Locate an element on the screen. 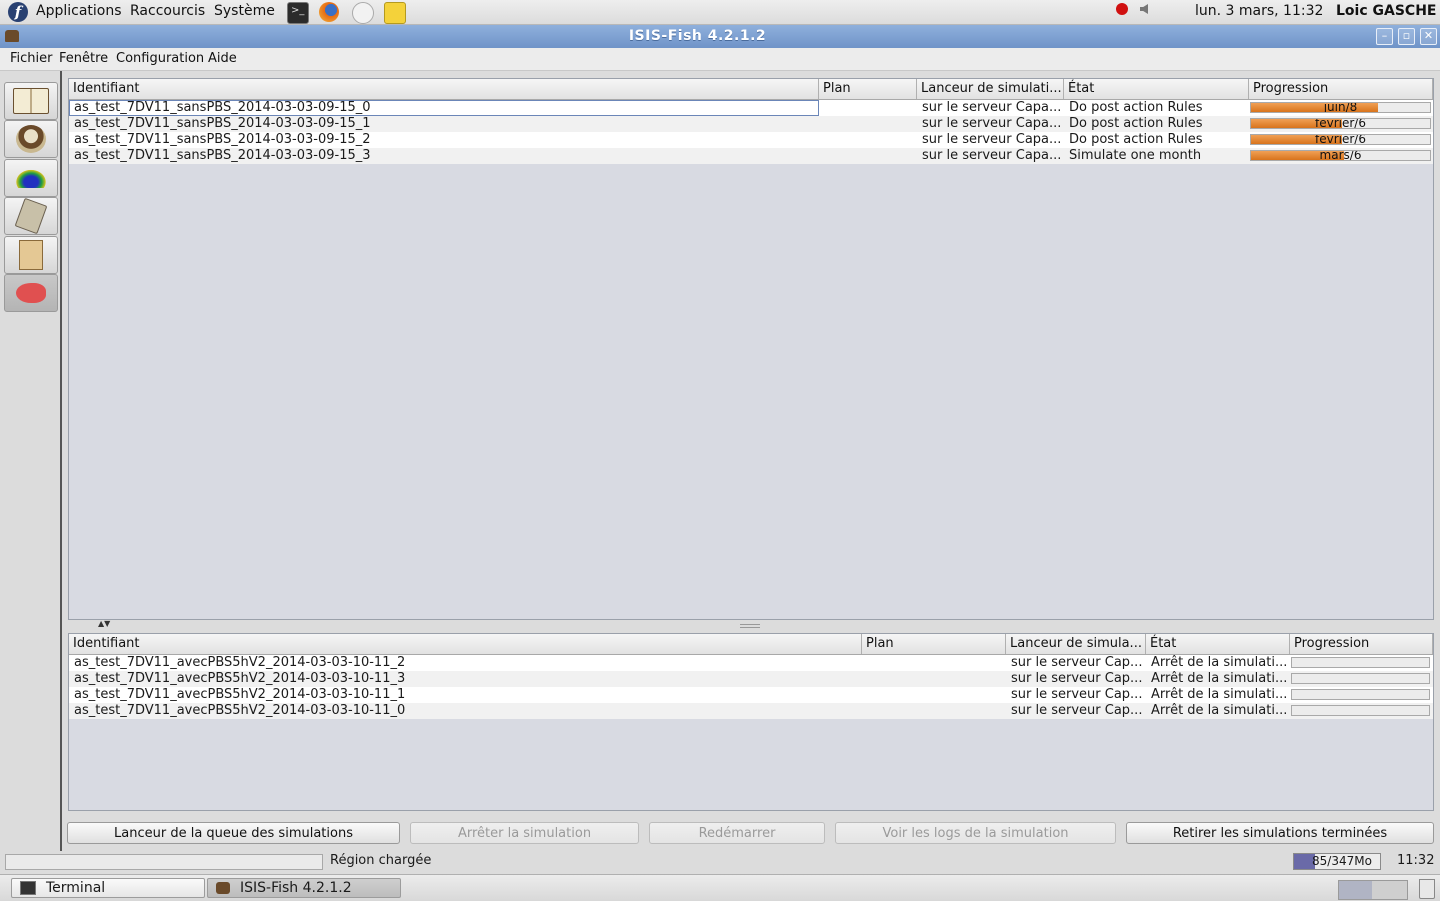  status-message: Région chargée is located at coordinates (381, 860).